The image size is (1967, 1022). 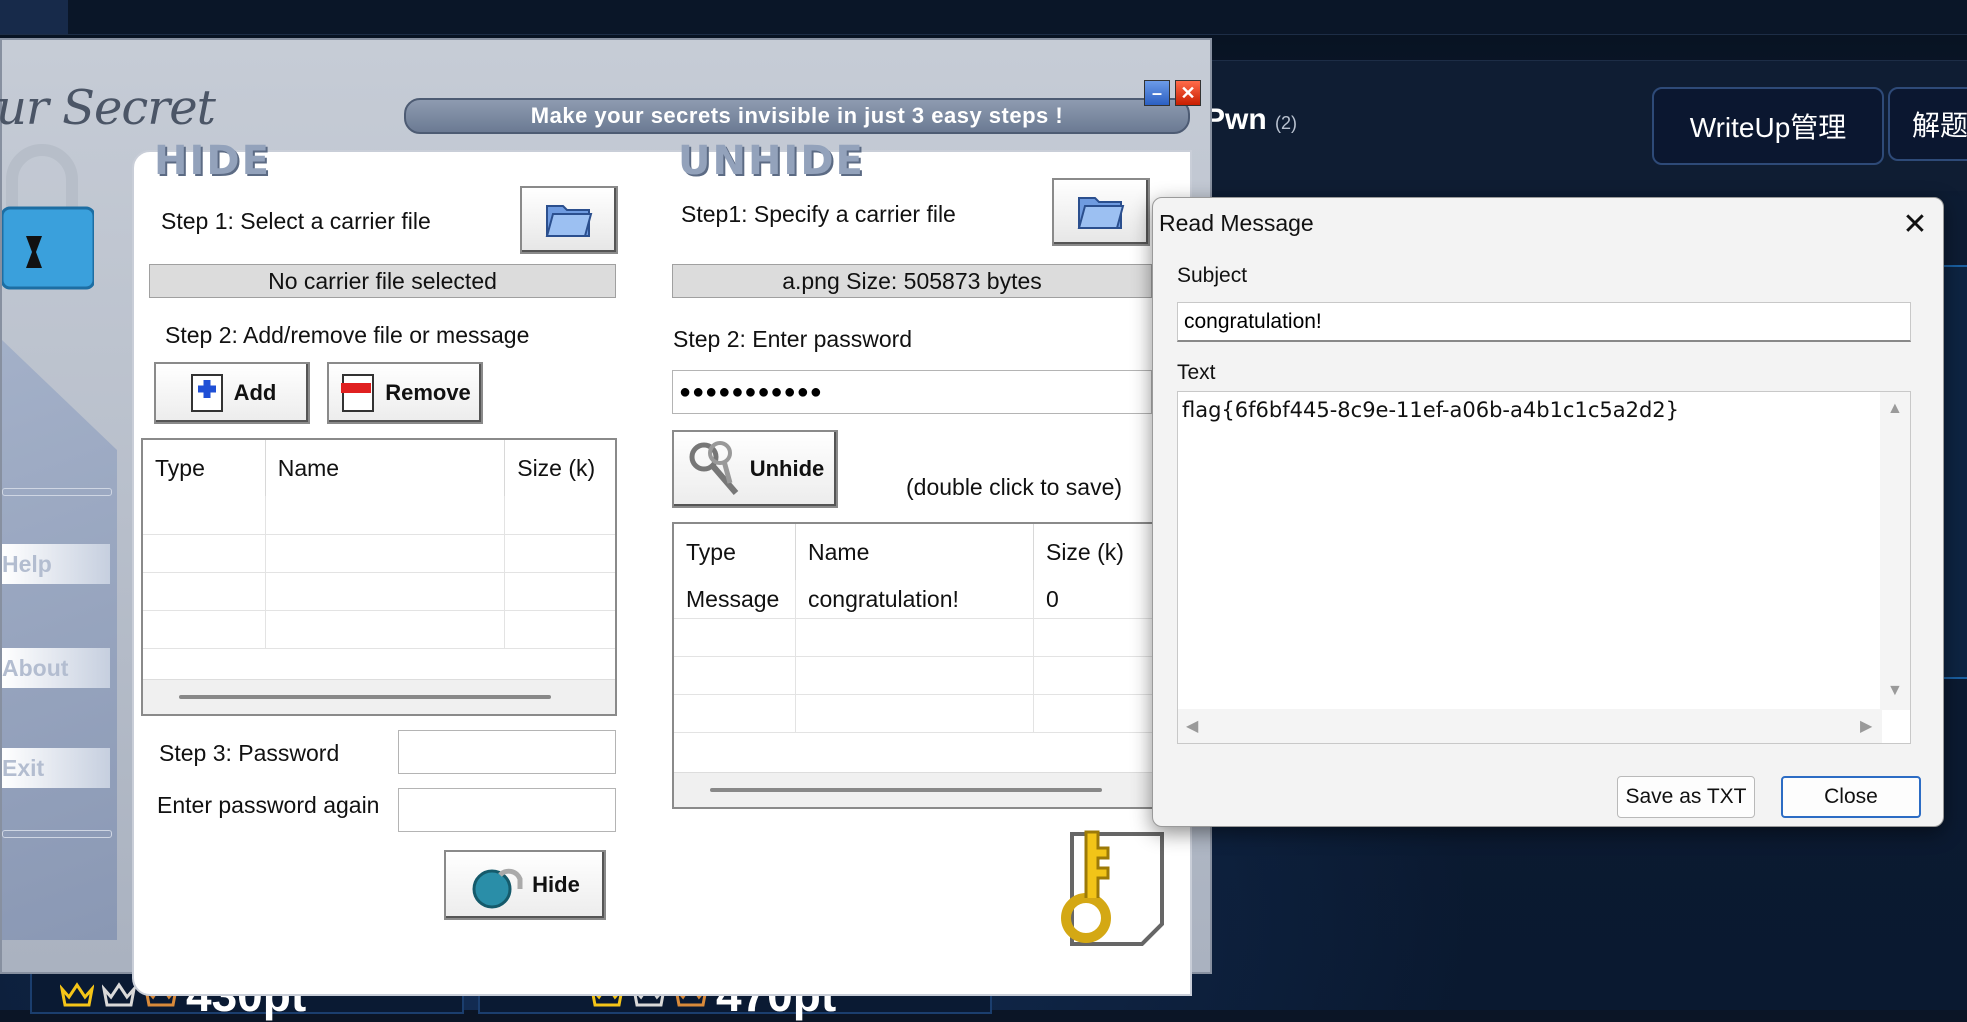 I want to click on text-vertical-scrollbar: ▲ ▼, so click(x=1895, y=551).